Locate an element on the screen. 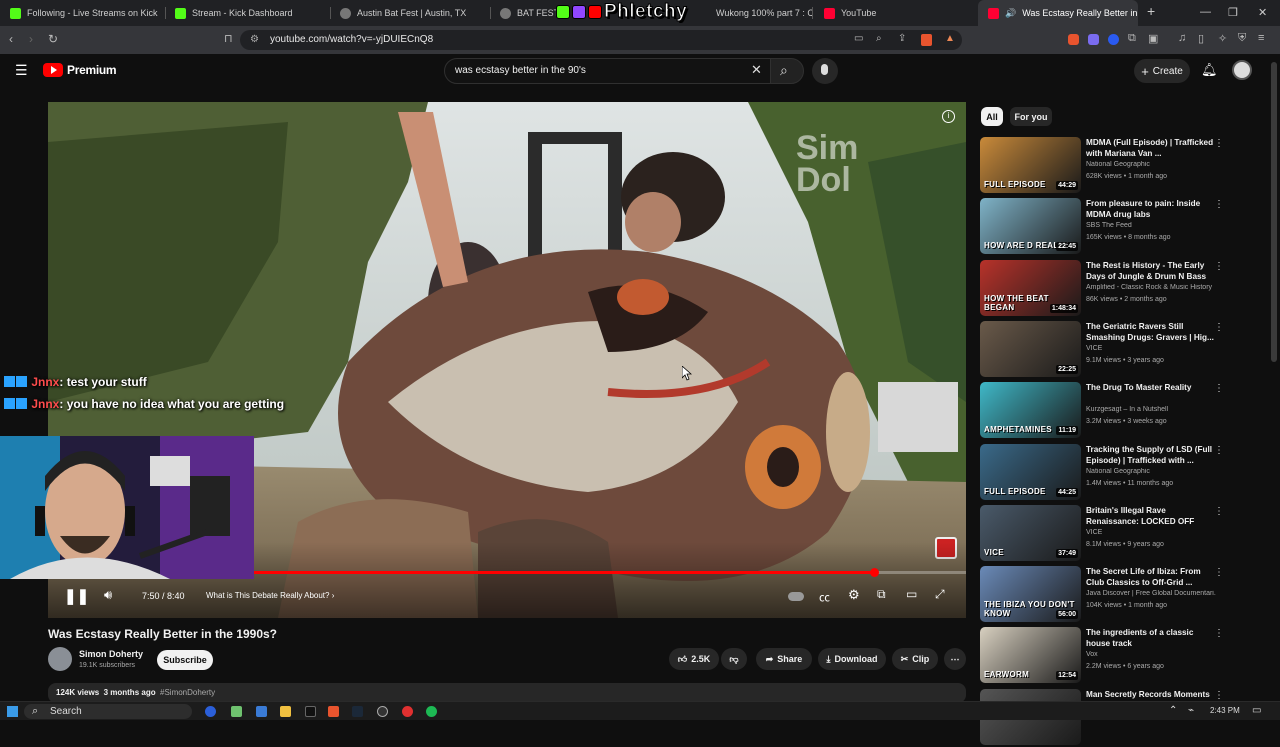 Image resolution: width=1280 pixels, height=747 pixels. notification-center-icon: ▭ is located at coordinates (1256, 710).